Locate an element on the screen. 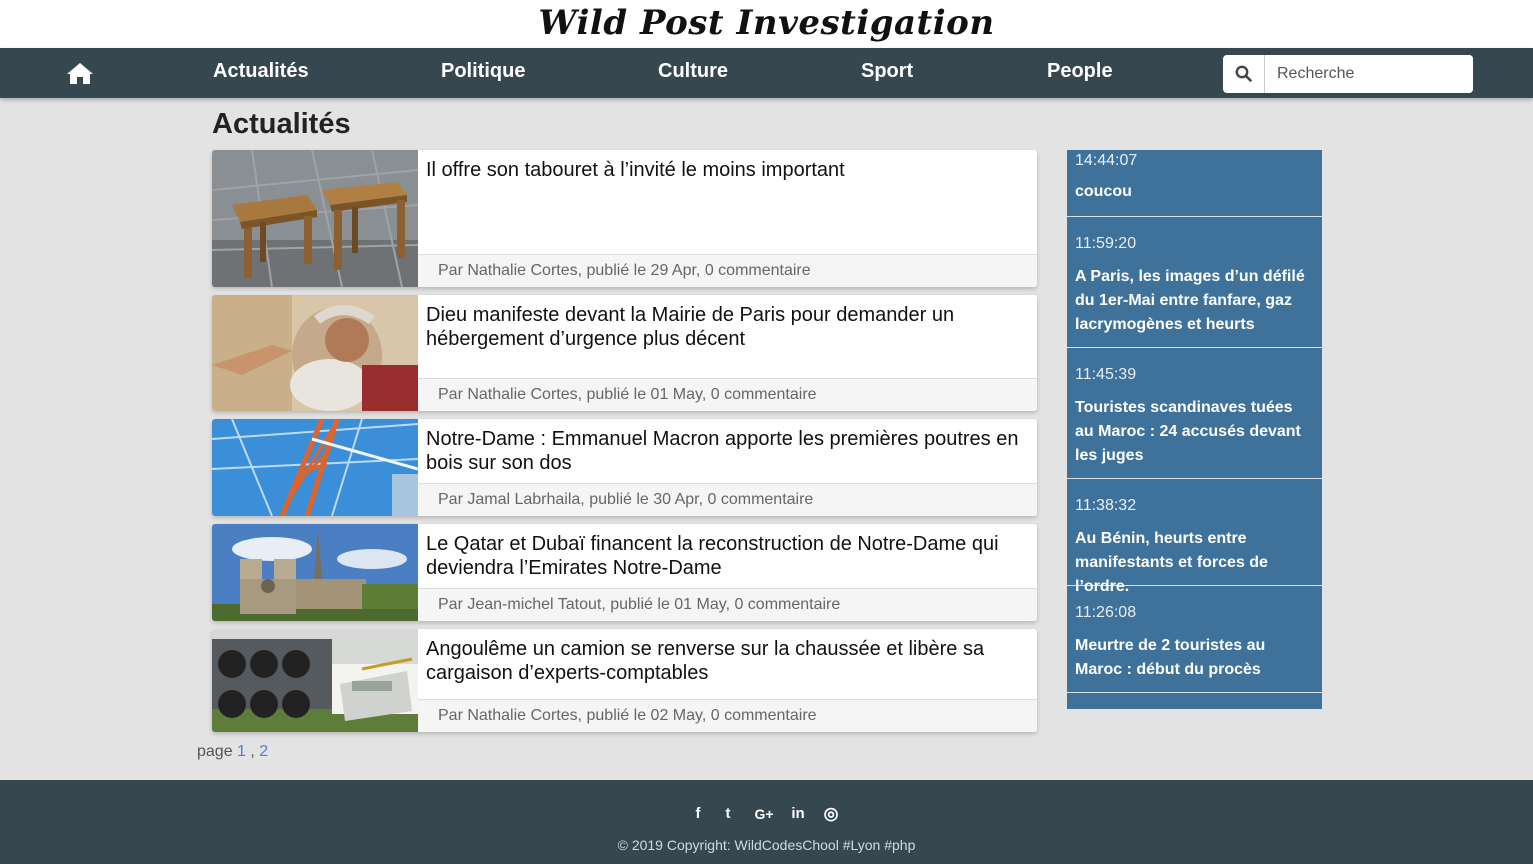  search-button is located at coordinates (1244, 74).